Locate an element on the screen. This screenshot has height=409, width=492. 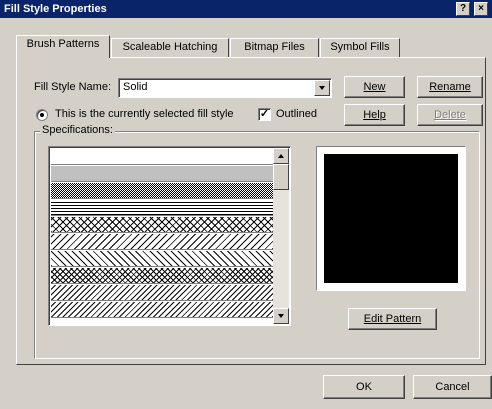
fill-style-name-label: Fill Style Name: is located at coordinates (73, 87).